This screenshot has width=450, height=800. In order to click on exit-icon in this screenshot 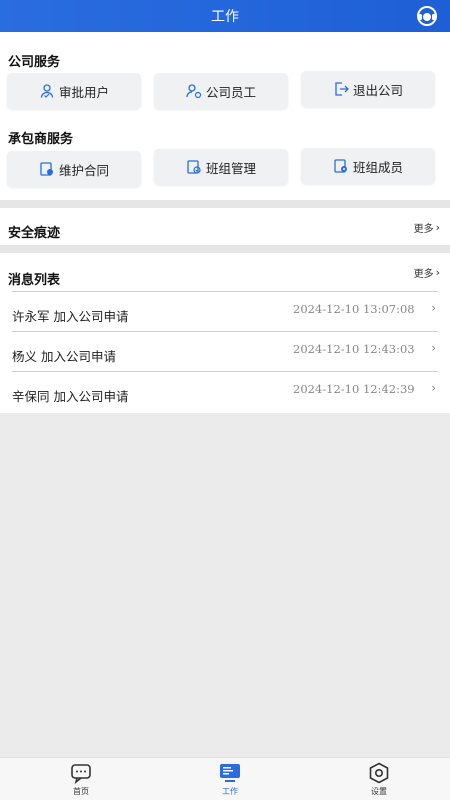, I will do `click(342, 89)`.